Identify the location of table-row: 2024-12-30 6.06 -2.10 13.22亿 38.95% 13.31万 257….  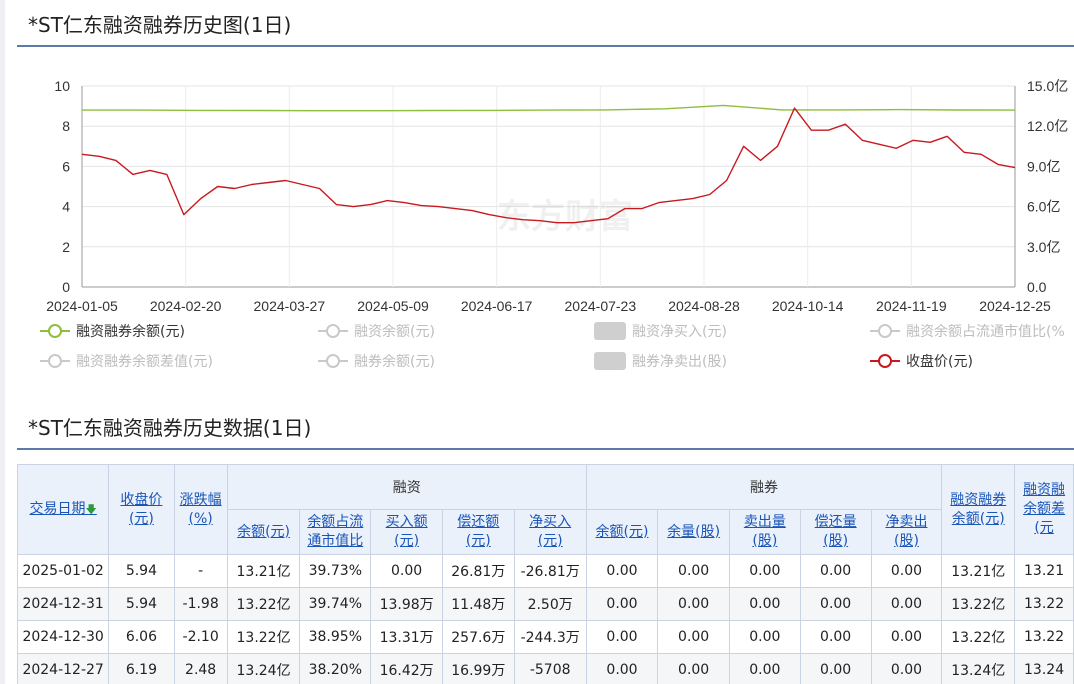
(545, 637).